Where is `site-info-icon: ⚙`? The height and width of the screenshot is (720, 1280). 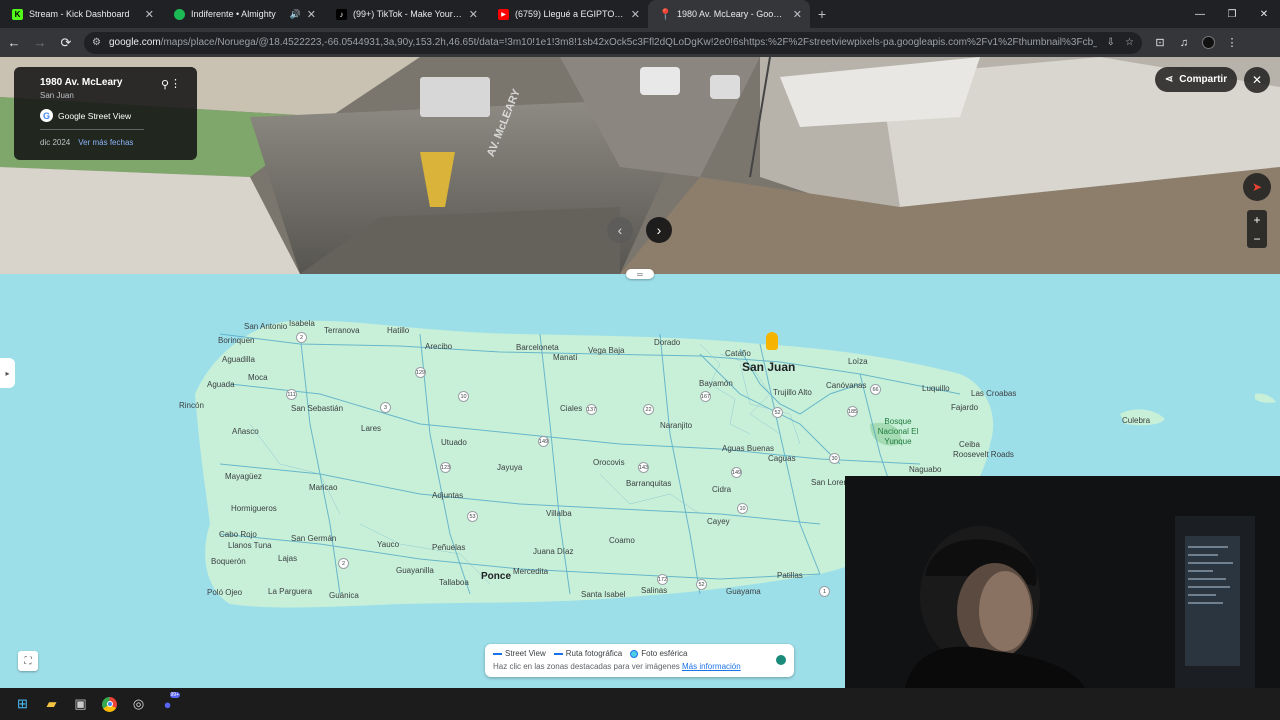 site-info-icon: ⚙ is located at coordinates (96, 42).